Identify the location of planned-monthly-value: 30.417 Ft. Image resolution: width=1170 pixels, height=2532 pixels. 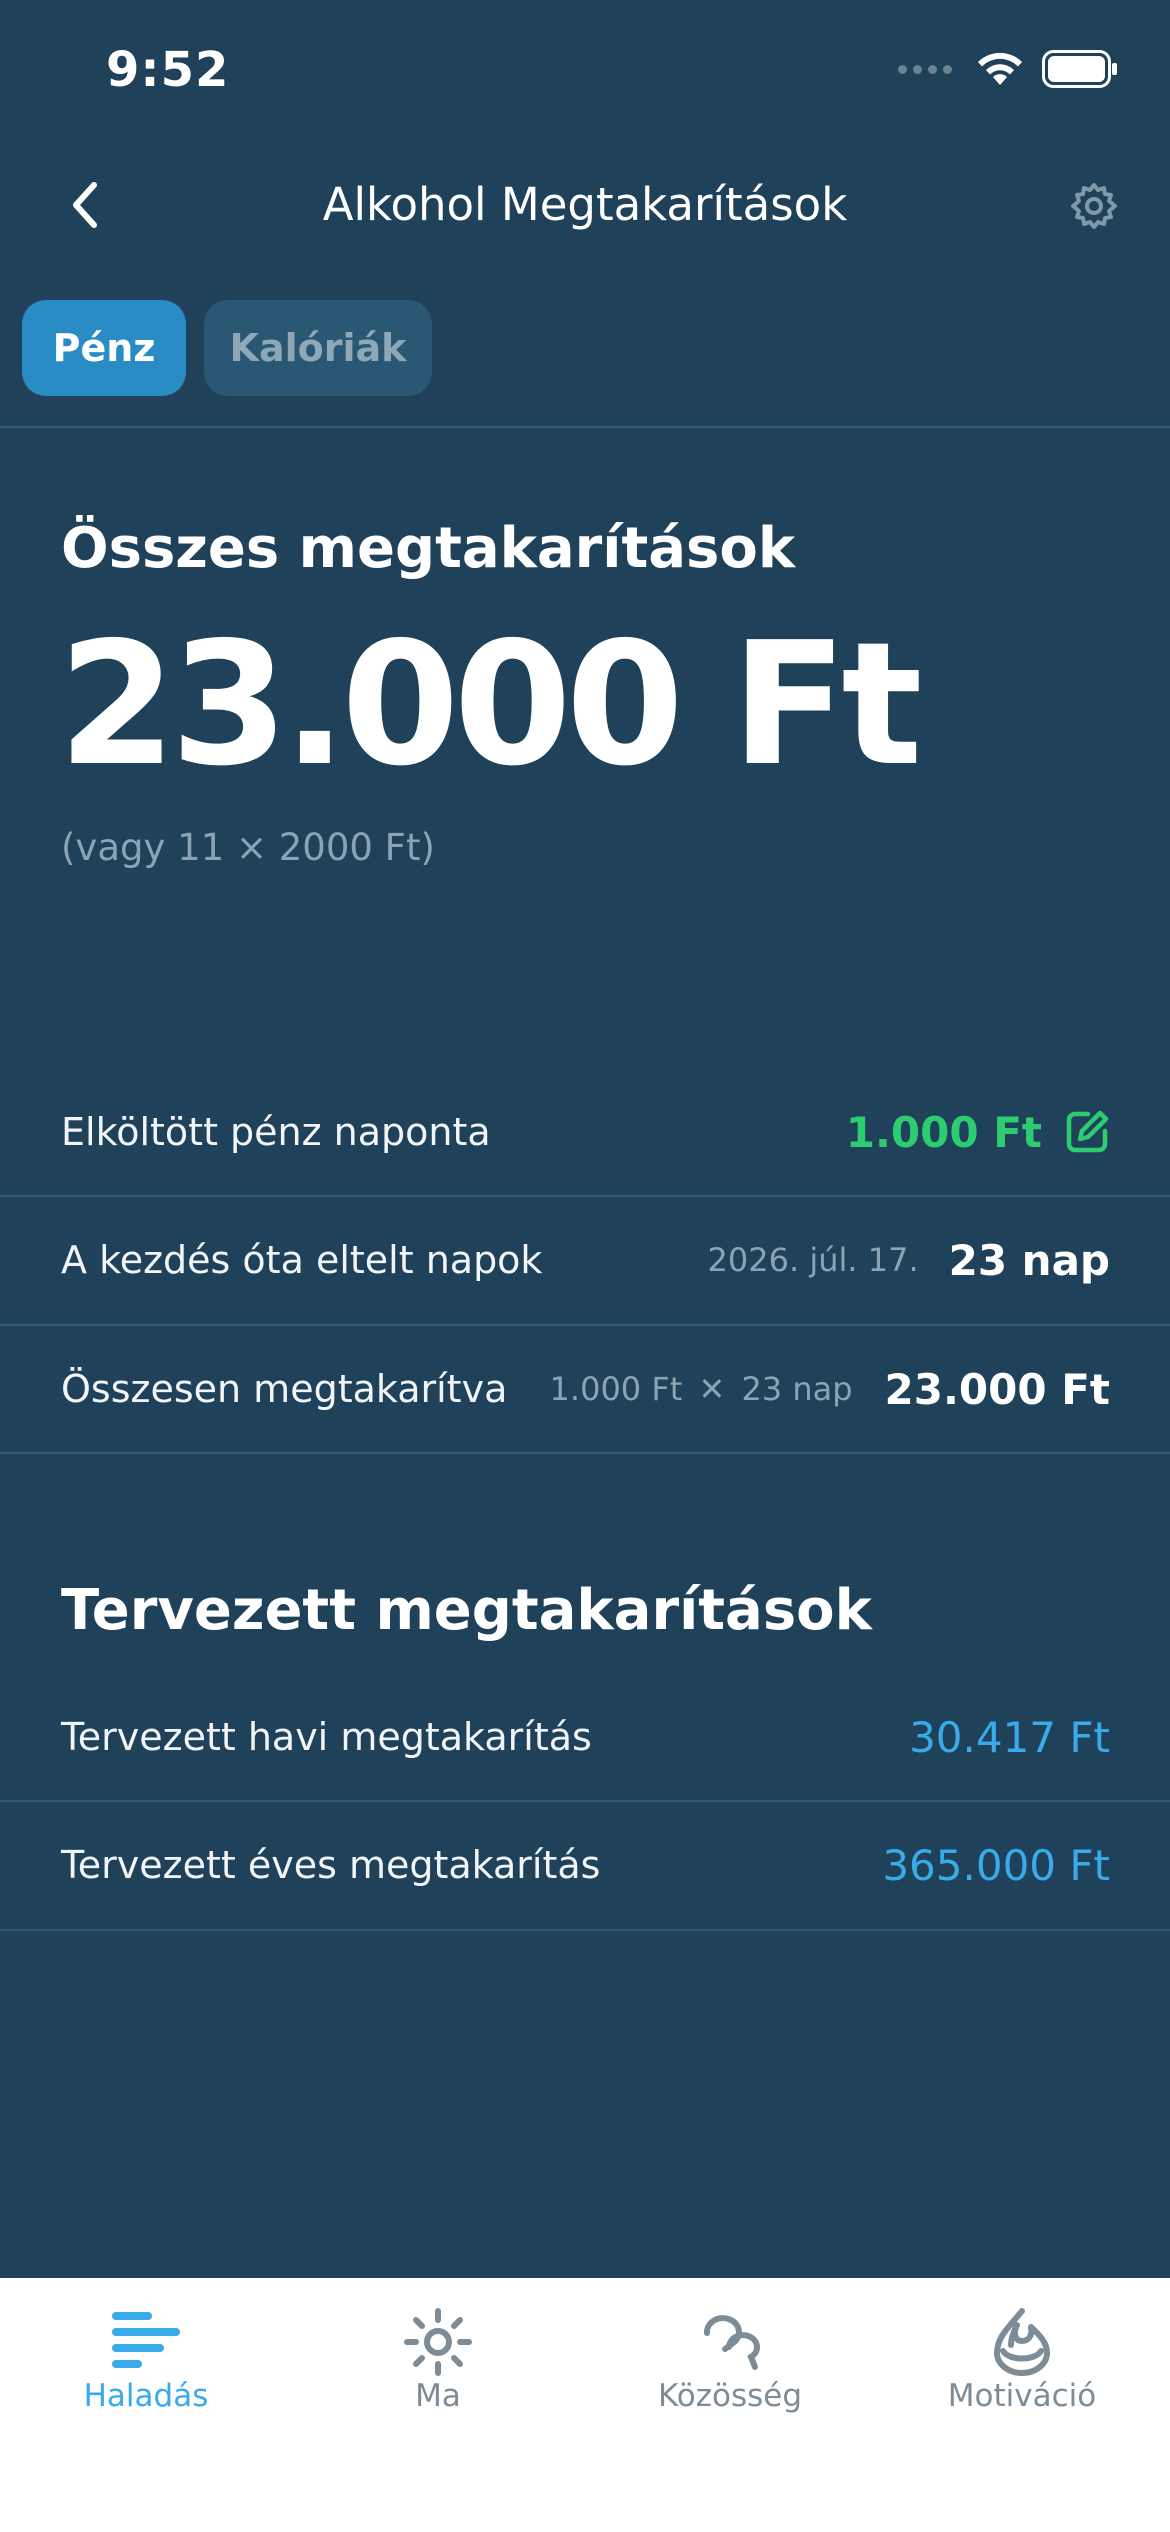
(1009, 1737).